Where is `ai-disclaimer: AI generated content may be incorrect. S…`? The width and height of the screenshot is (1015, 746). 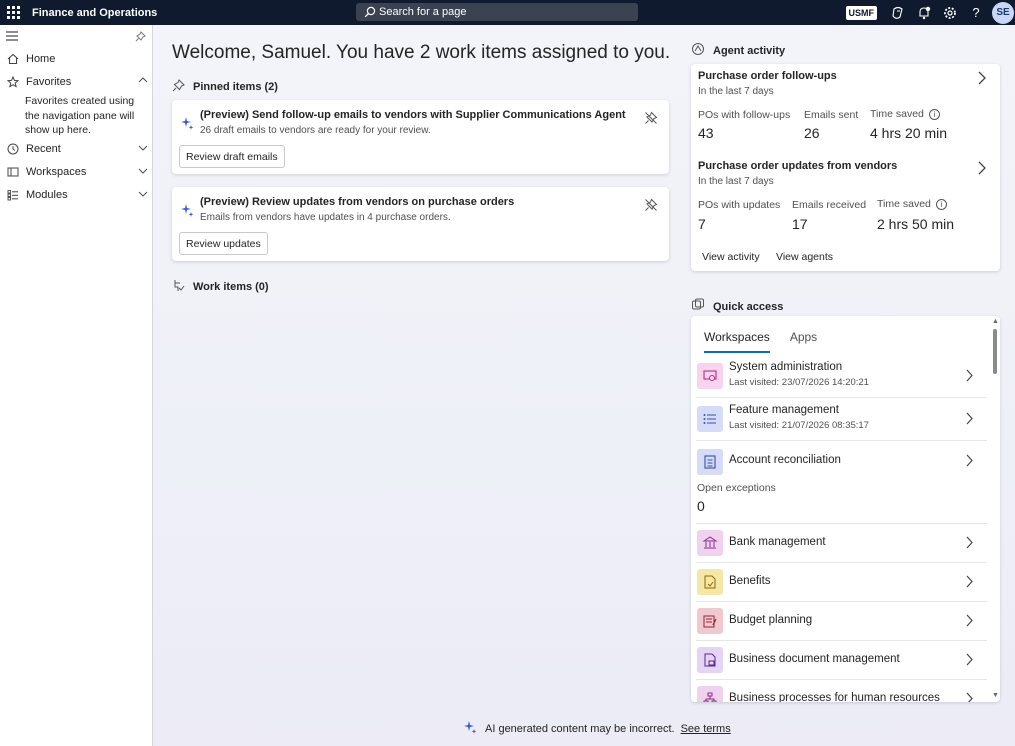 ai-disclaimer: AI generated content may be incorrect. S… is located at coordinates (597, 728).